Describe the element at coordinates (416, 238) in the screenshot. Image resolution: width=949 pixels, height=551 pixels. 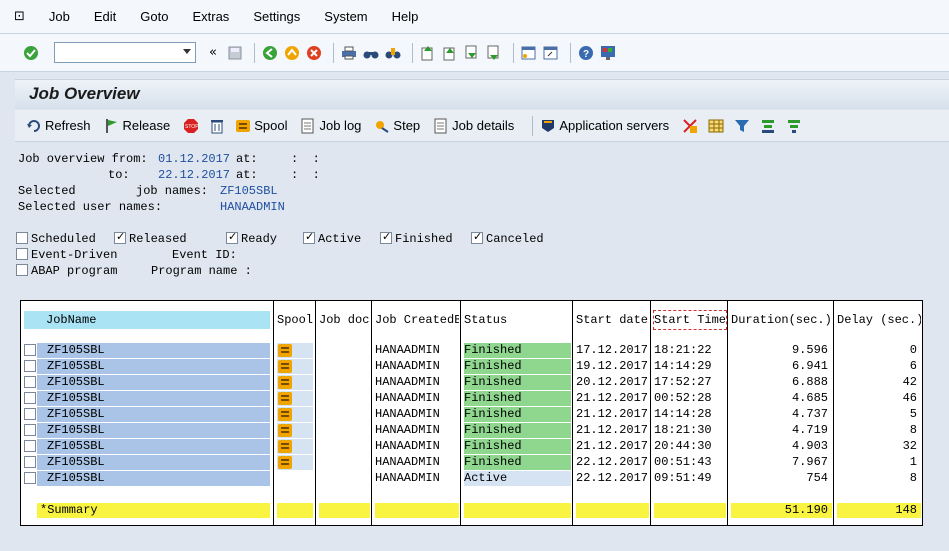
I see `filter-finished: Finished` at that location.